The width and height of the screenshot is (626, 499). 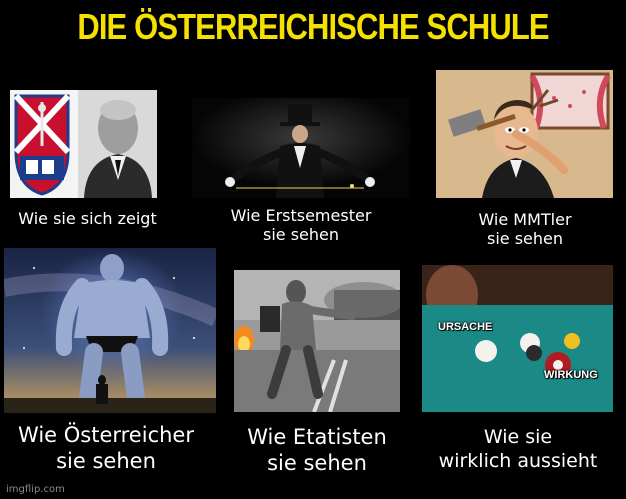 I want to click on label-wirkung: WIRKUNG, so click(x=571, y=375).